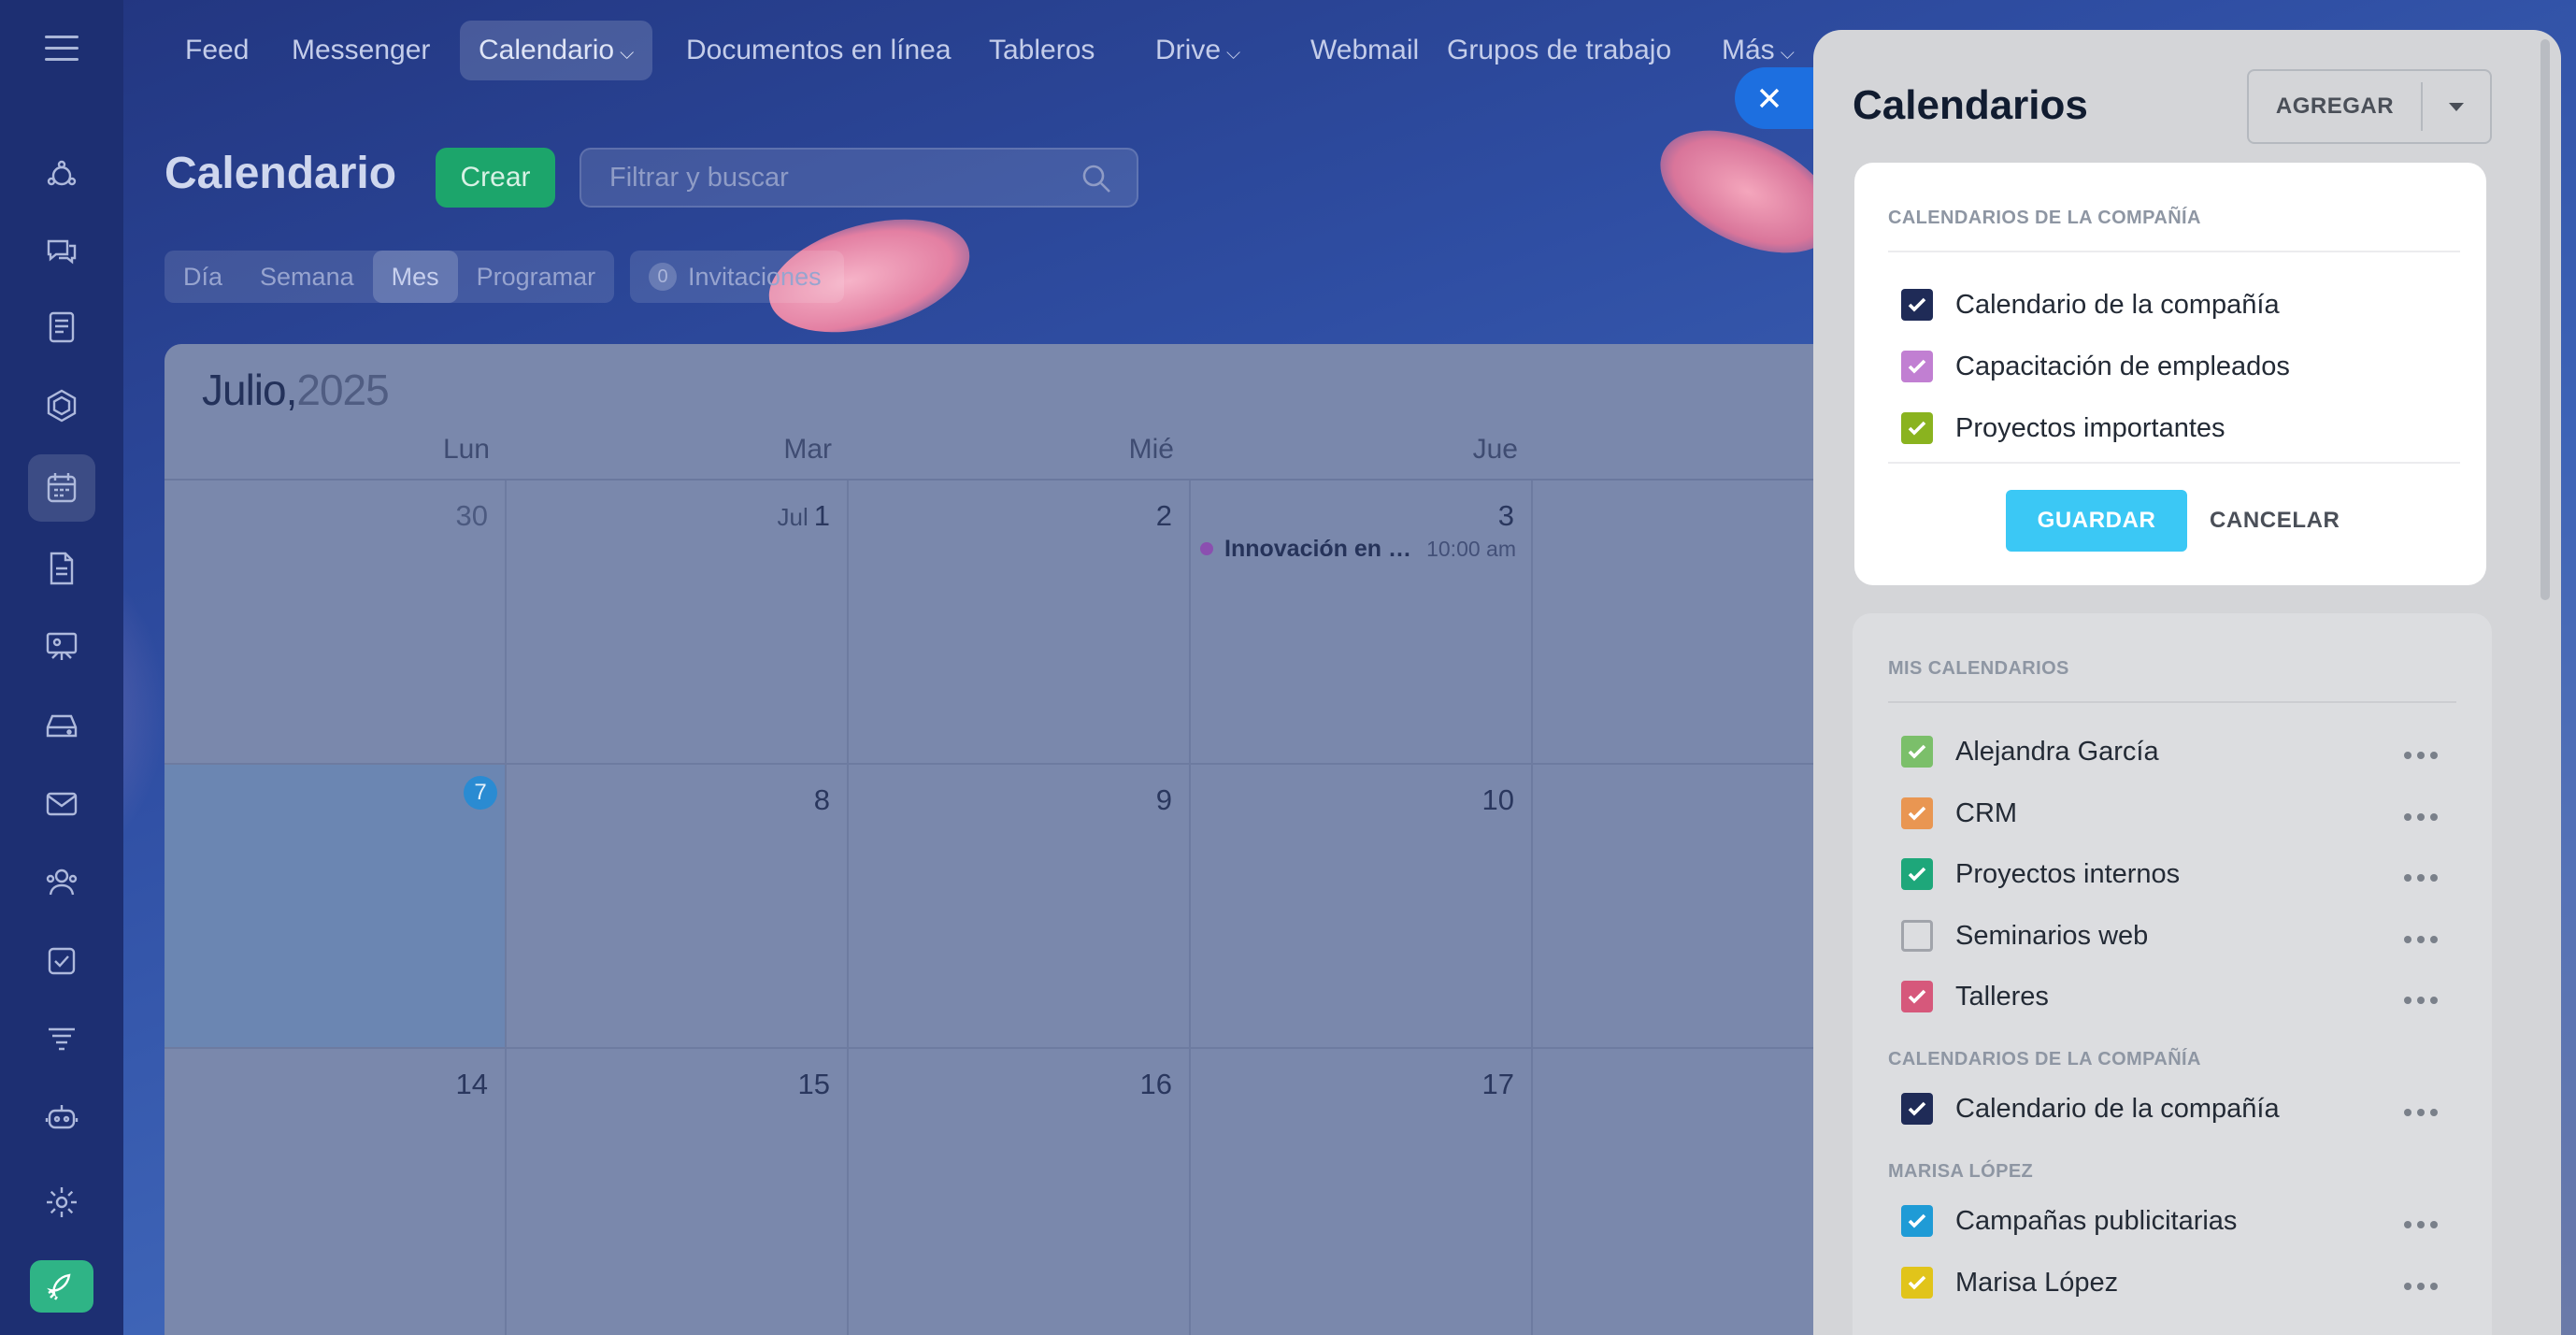 The height and width of the screenshot is (1335, 2576). What do you see at coordinates (2275, 521) in the screenshot?
I see `cancel-button: CANCELAR` at bounding box center [2275, 521].